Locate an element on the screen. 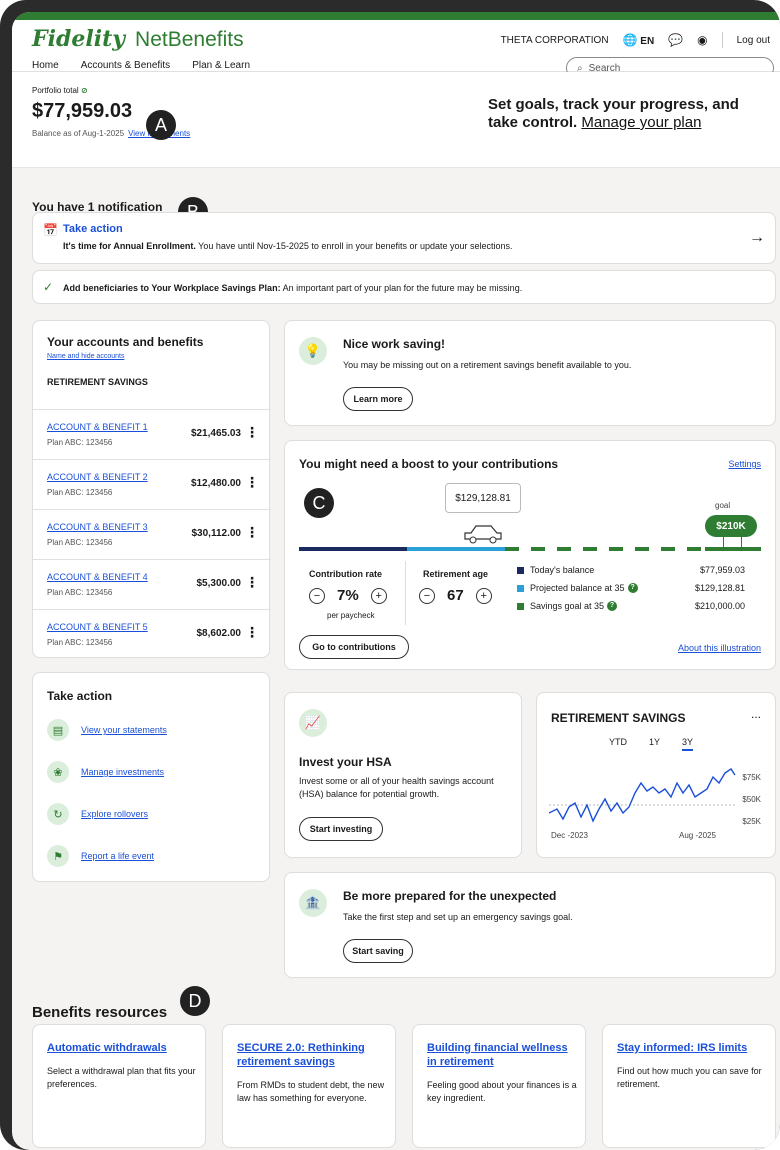 This screenshot has width=780, height=1150. divider is located at coordinates (722, 40).